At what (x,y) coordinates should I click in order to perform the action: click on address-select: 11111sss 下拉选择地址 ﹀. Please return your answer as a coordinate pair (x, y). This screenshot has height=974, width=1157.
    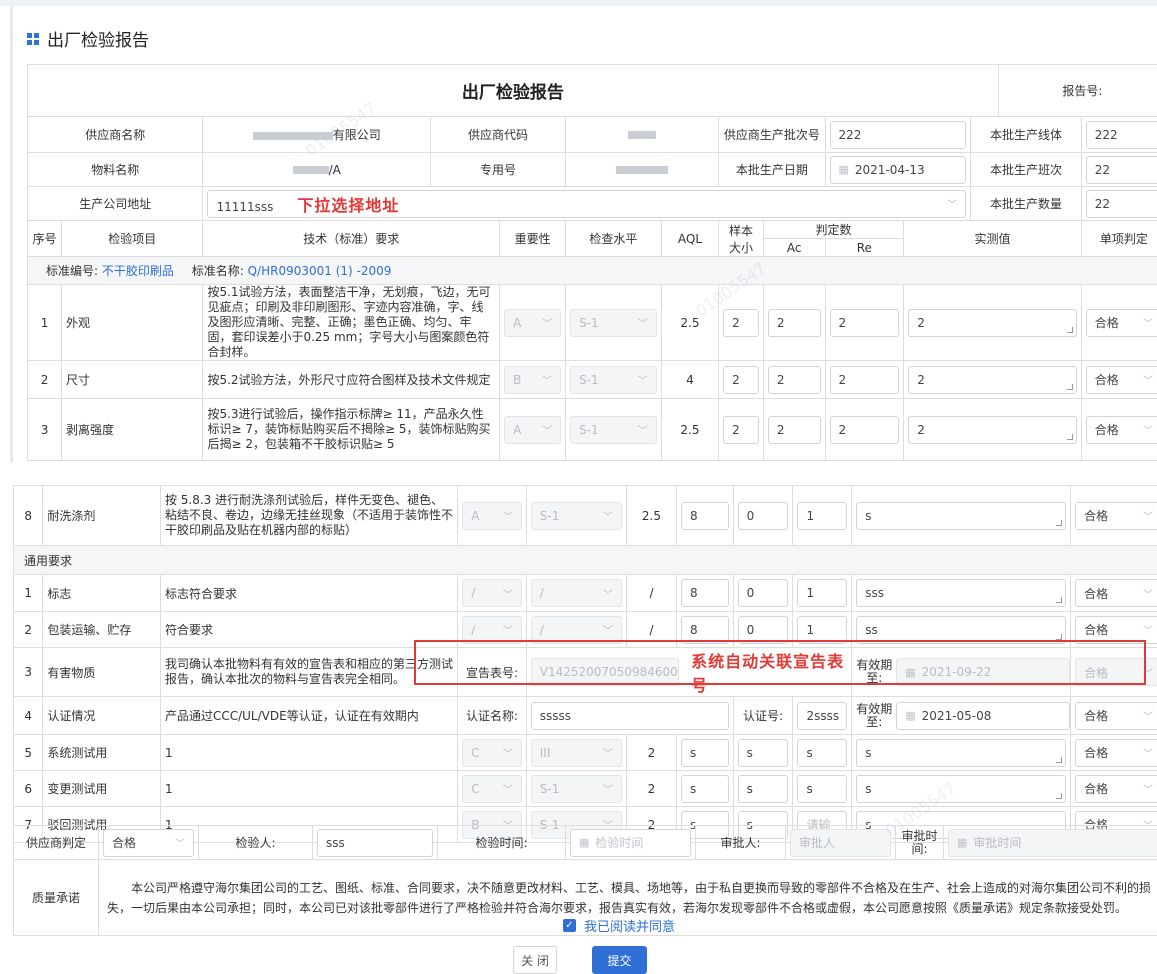
    Looking at the image, I should click on (587, 203).